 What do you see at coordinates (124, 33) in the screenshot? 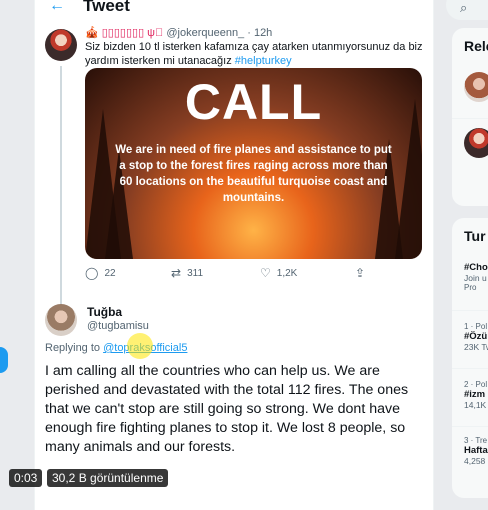
I see `display-name: 🎪 ▯▯▯▯▯▯▯ ψ⃝` at bounding box center [124, 33].